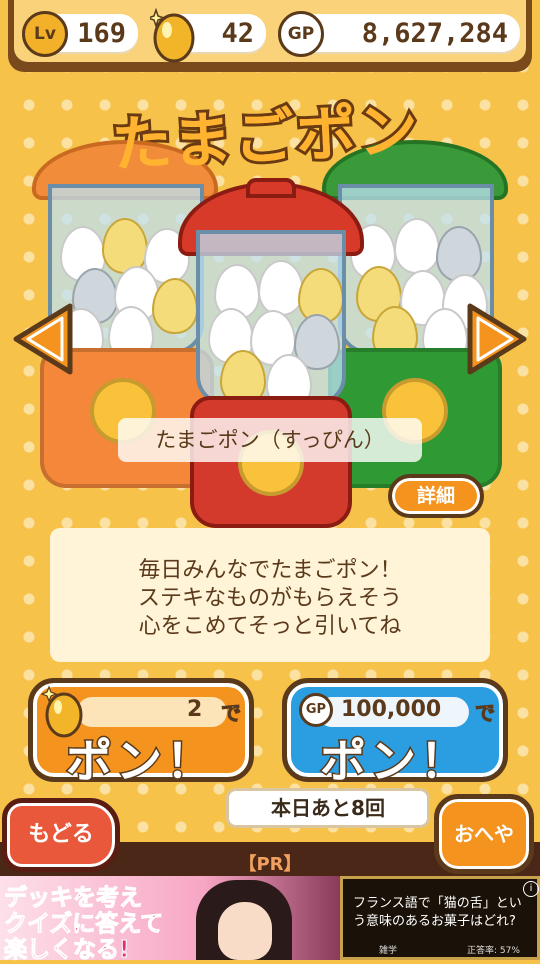 The width and height of the screenshot is (540, 964). I want to click on ad-quiz-genre: 雑学, so click(388, 951).